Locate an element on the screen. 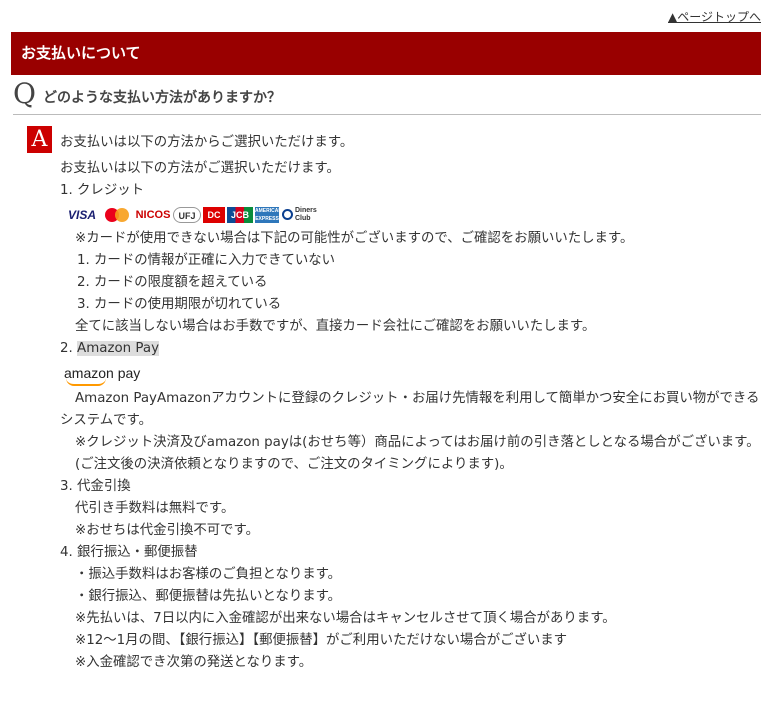 This screenshot has width=769, height=722. ufj-card-logo: UFJ is located at coordinates (187, 215).